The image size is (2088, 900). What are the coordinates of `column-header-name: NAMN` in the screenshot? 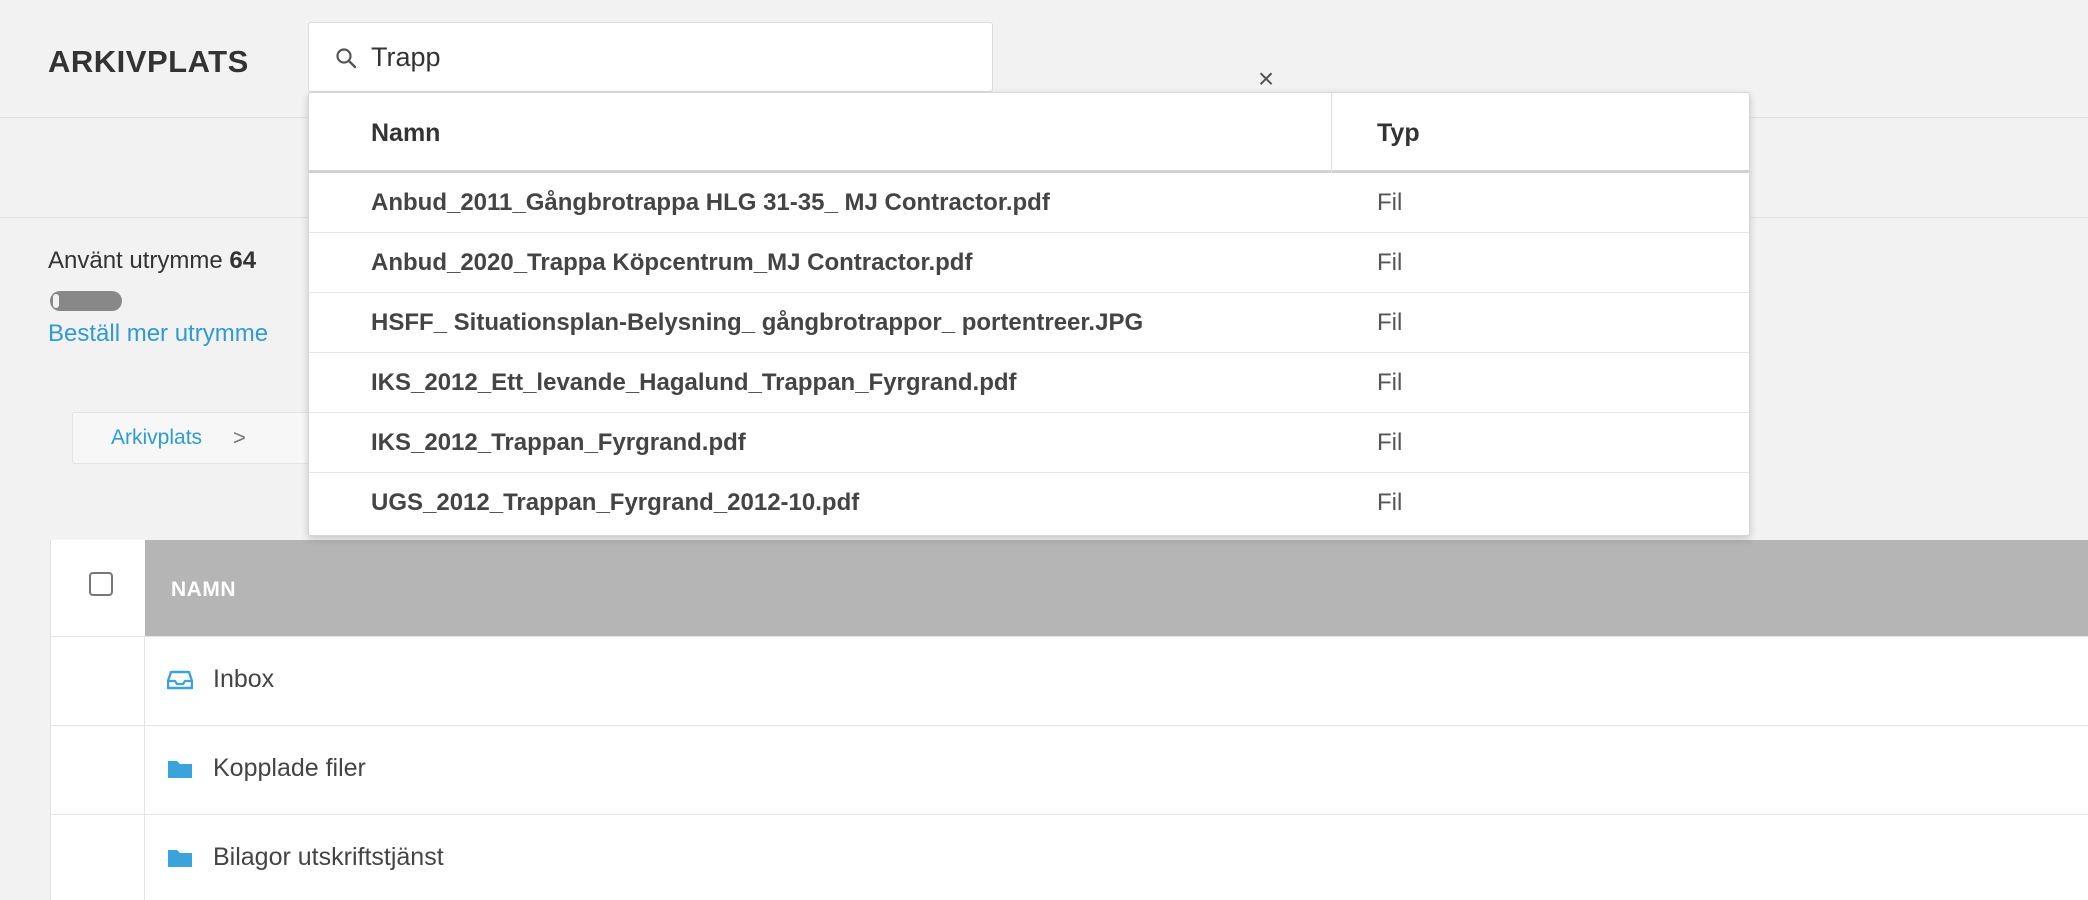 It's located at (1116, 588).